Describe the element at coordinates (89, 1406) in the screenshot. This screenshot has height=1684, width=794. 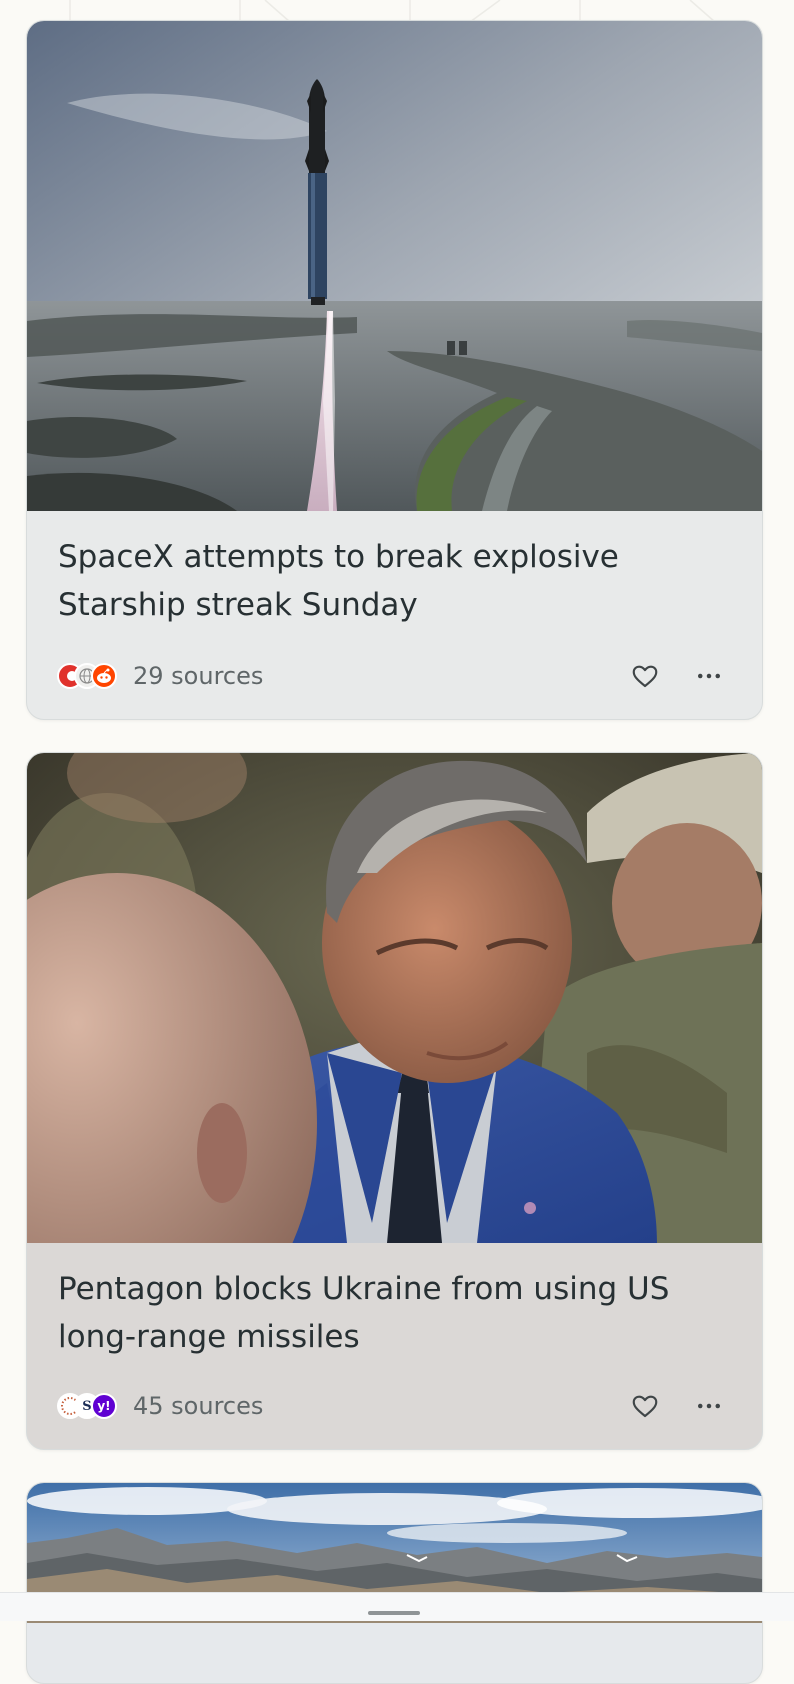
I see `source-icons: S y!` at that location.